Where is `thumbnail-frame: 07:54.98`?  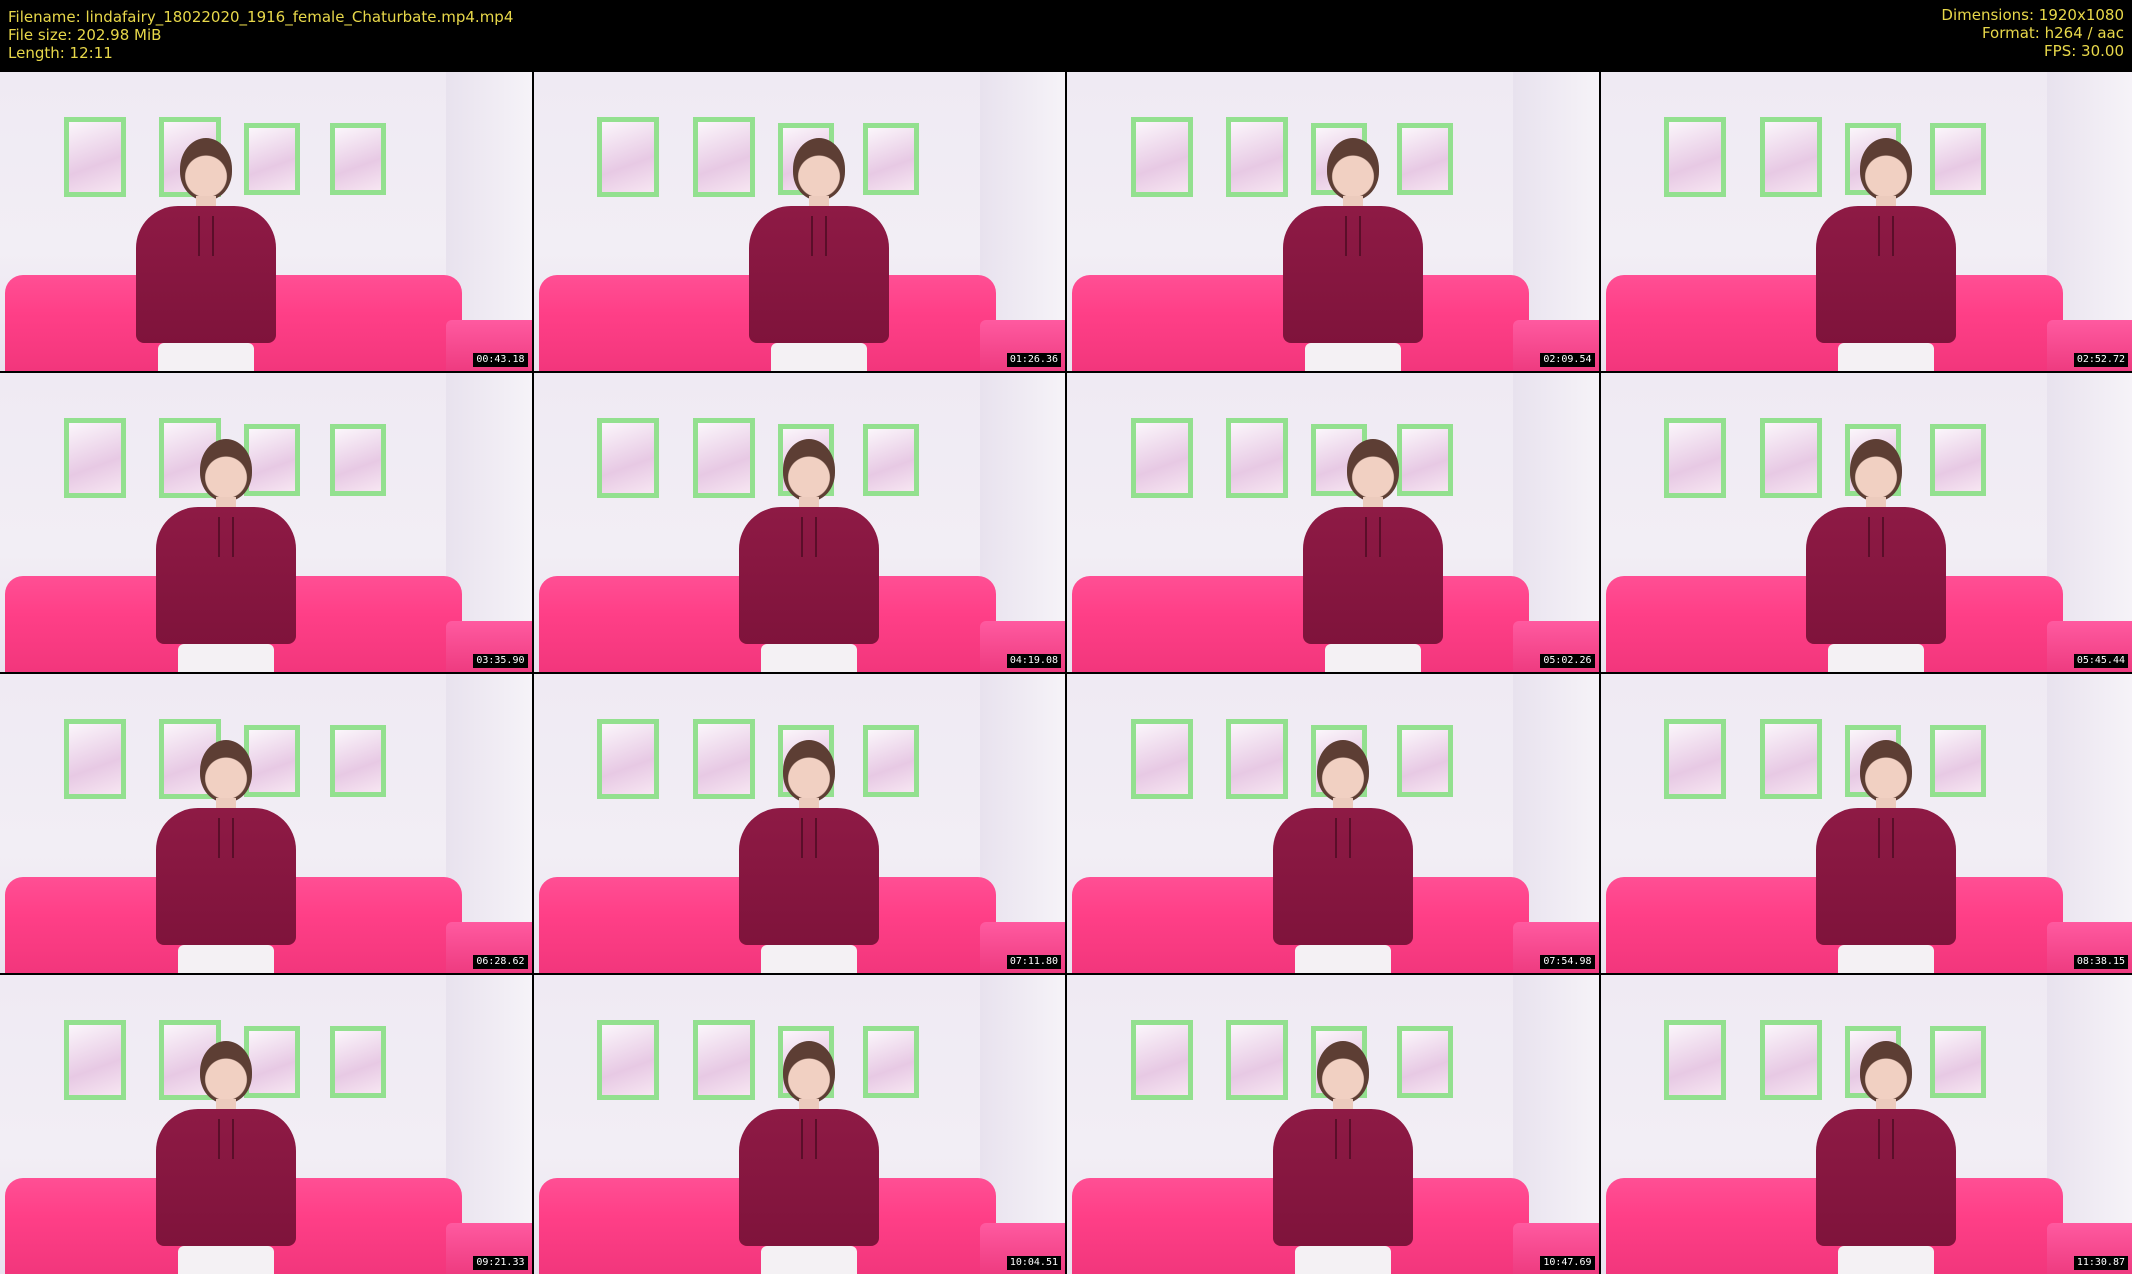 thumbnail-frame: 07:54.98 is located at coordinates (1333, 823).